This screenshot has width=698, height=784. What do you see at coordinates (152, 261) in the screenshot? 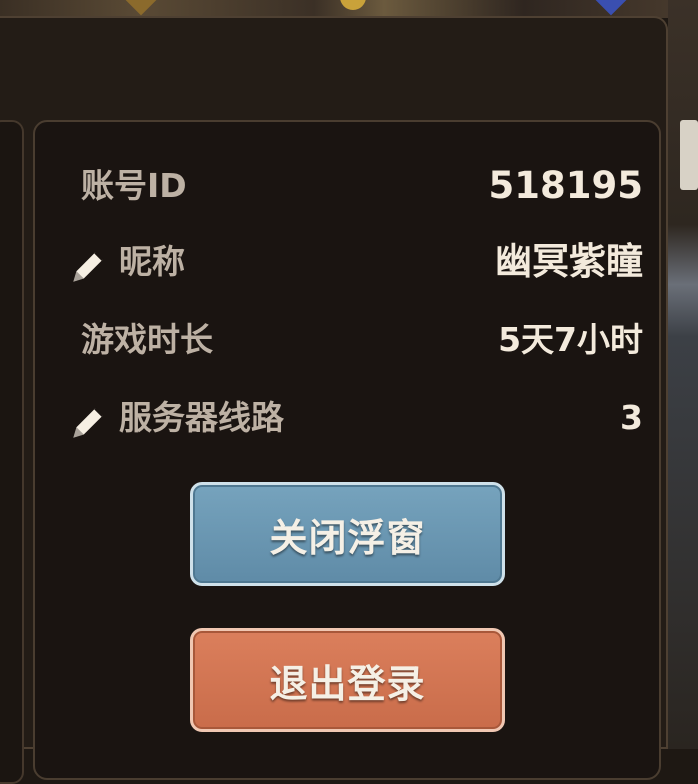
I see `nickname-label: 昵称` at bounding box center [152, 261].